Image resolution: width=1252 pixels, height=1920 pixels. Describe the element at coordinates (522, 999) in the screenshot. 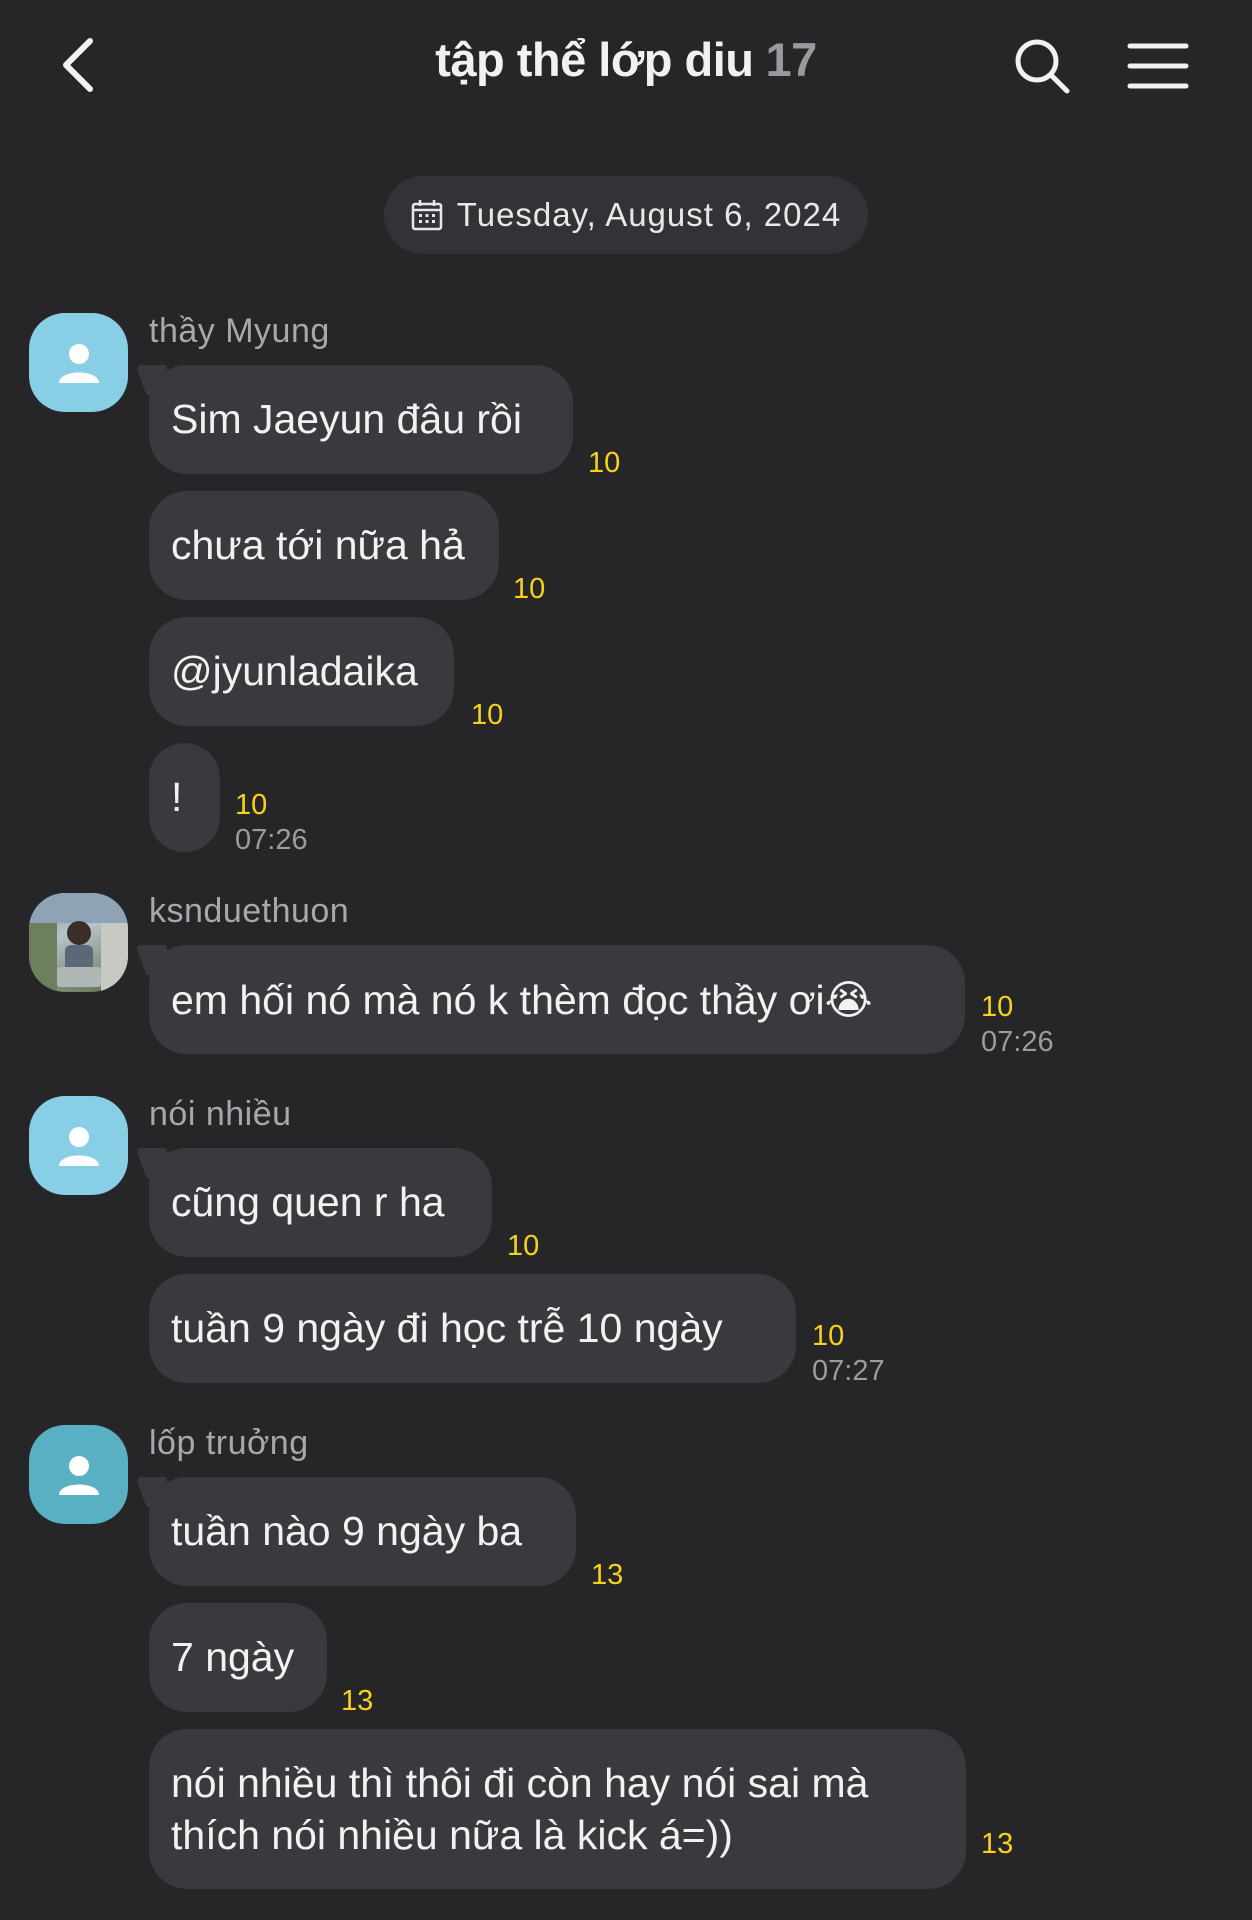

I see `message-text: em hối nó mà nó k thèm đọc thầy ơi😭` at that location.